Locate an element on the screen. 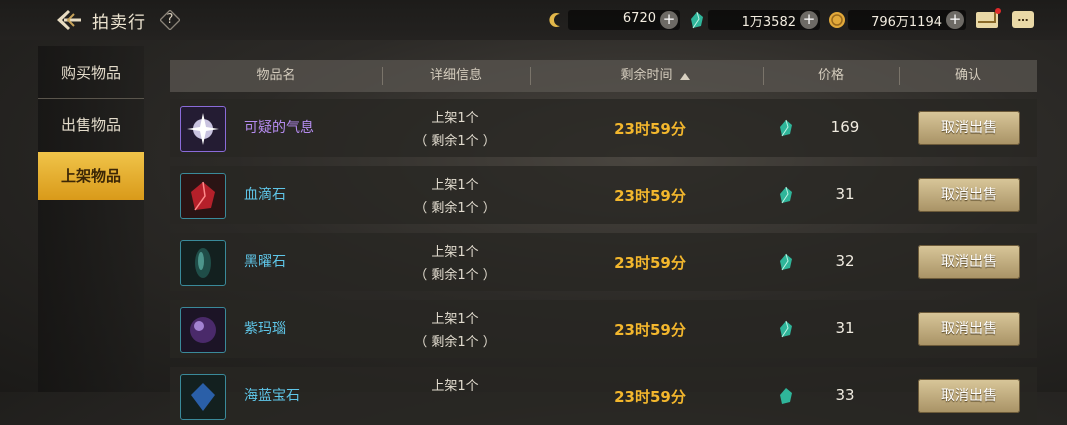  mail-icon is located at coordinates (987, 20).